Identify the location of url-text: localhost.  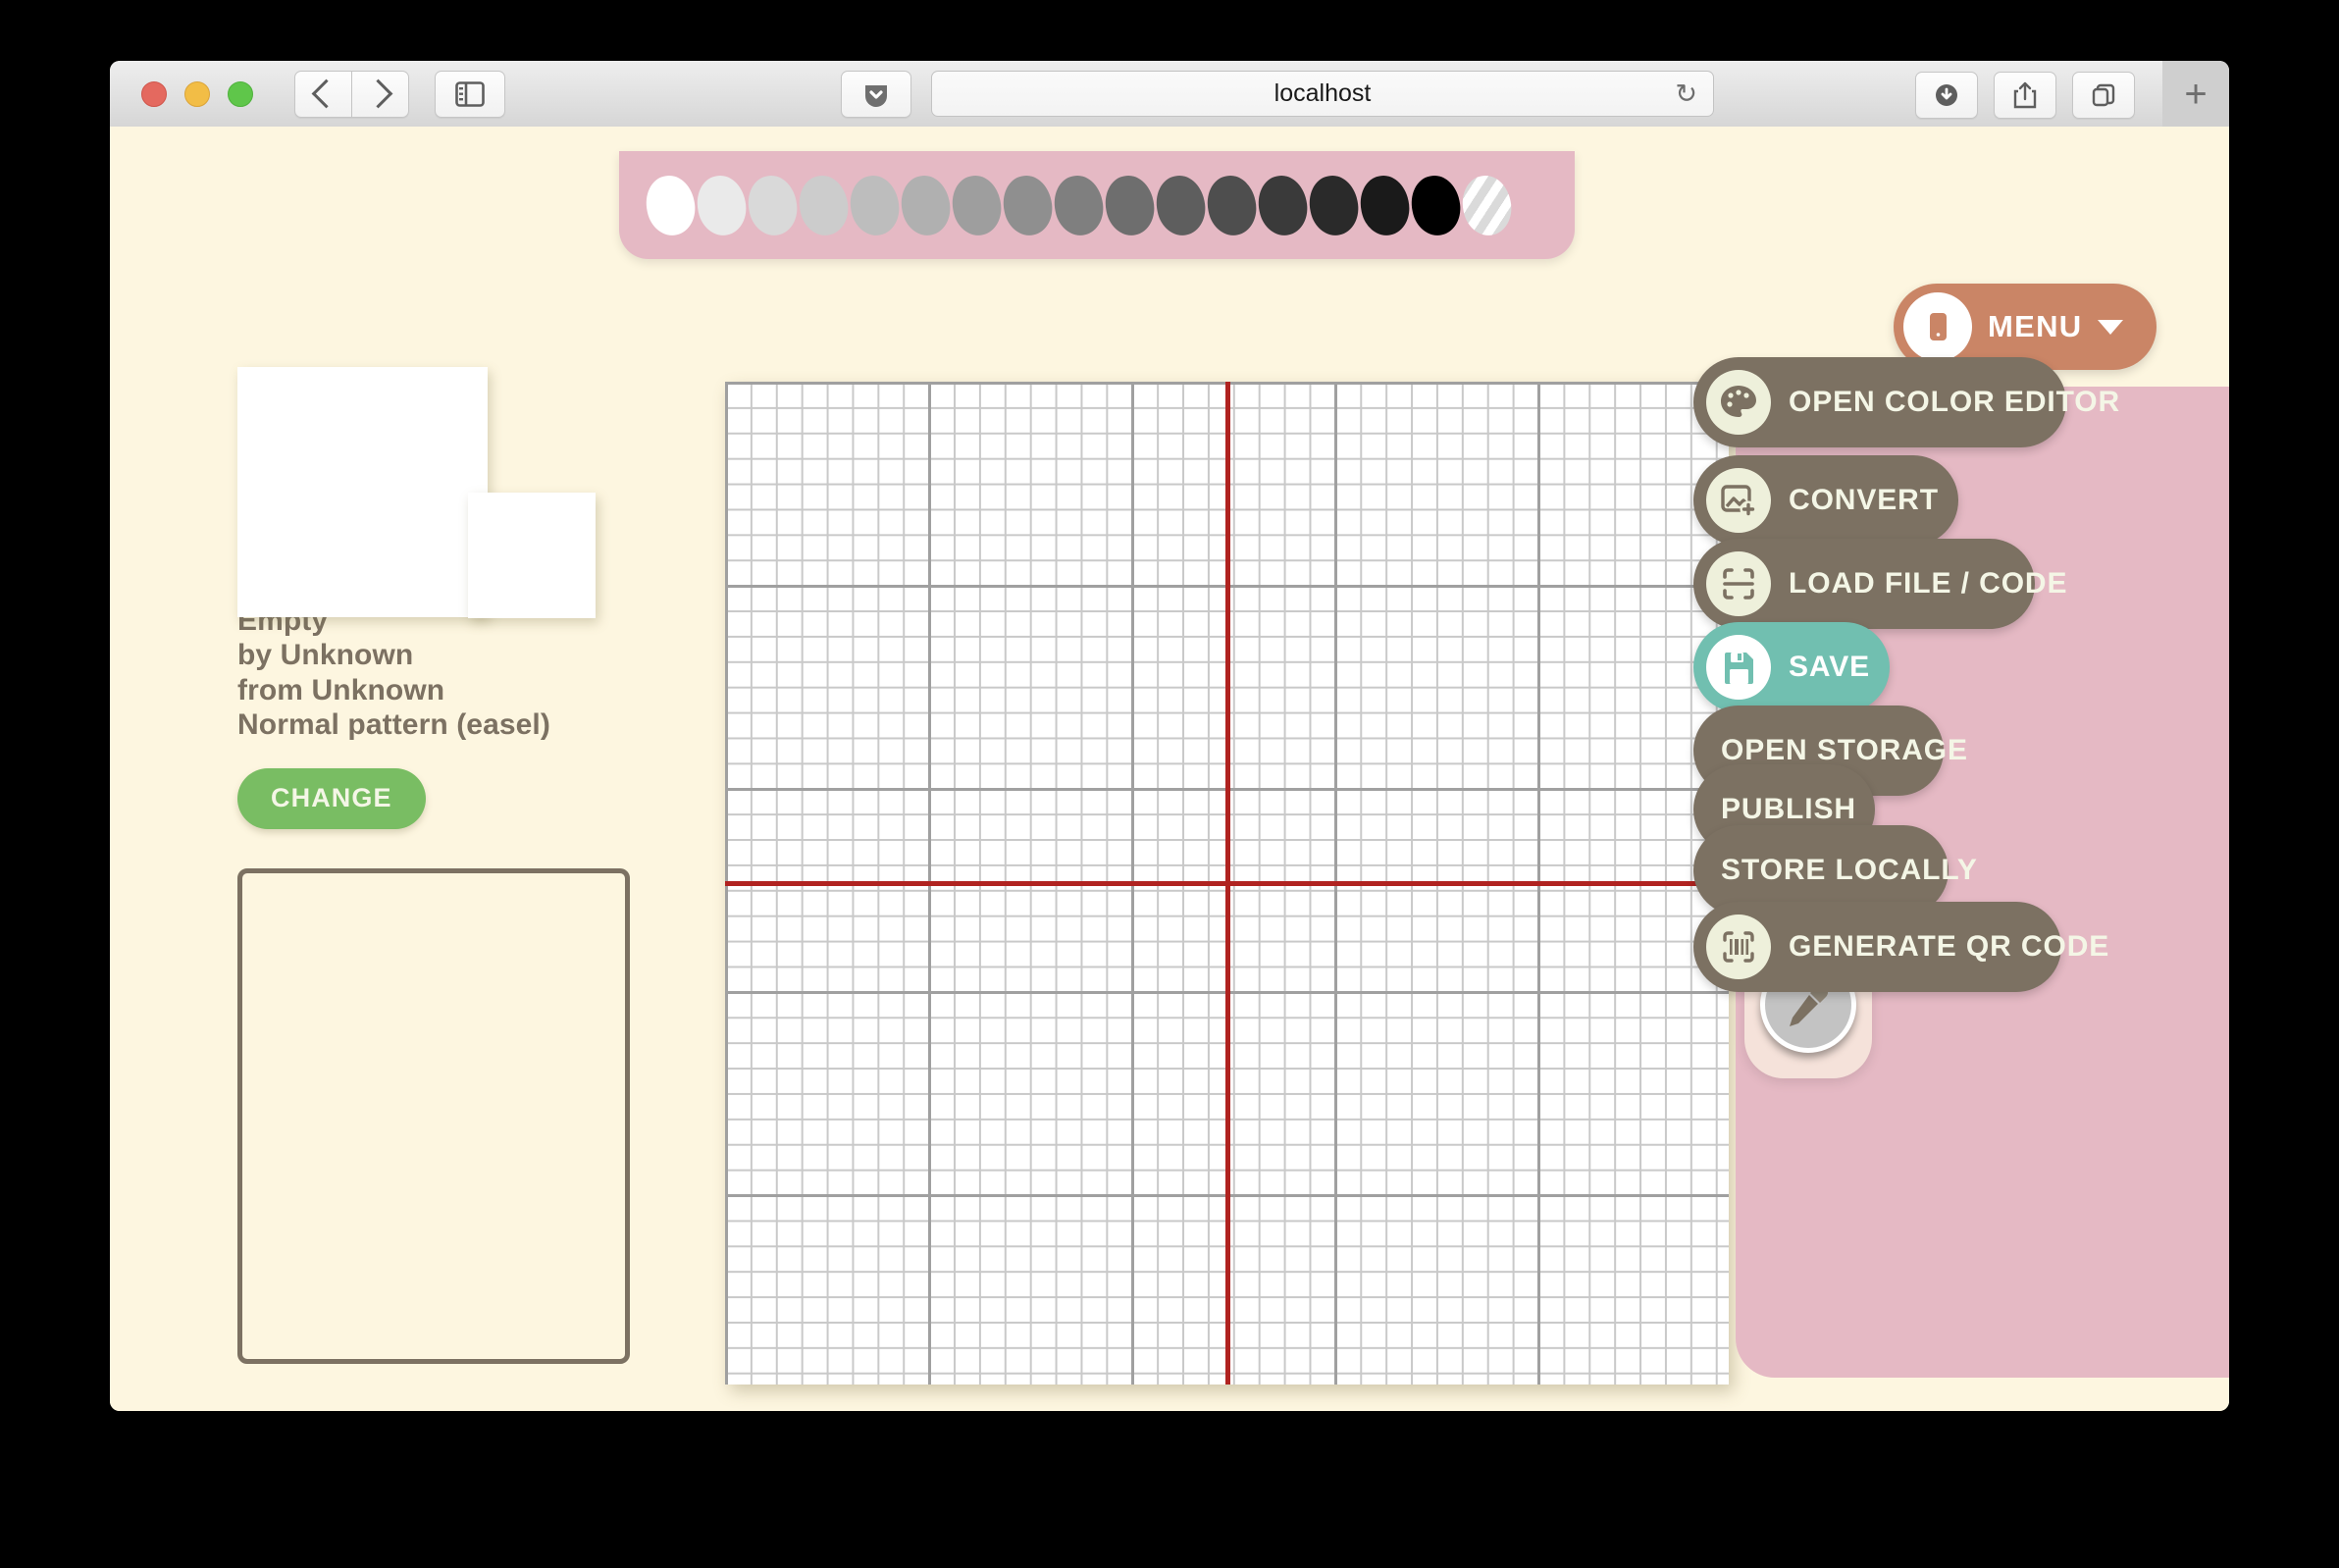
(1322, 93).